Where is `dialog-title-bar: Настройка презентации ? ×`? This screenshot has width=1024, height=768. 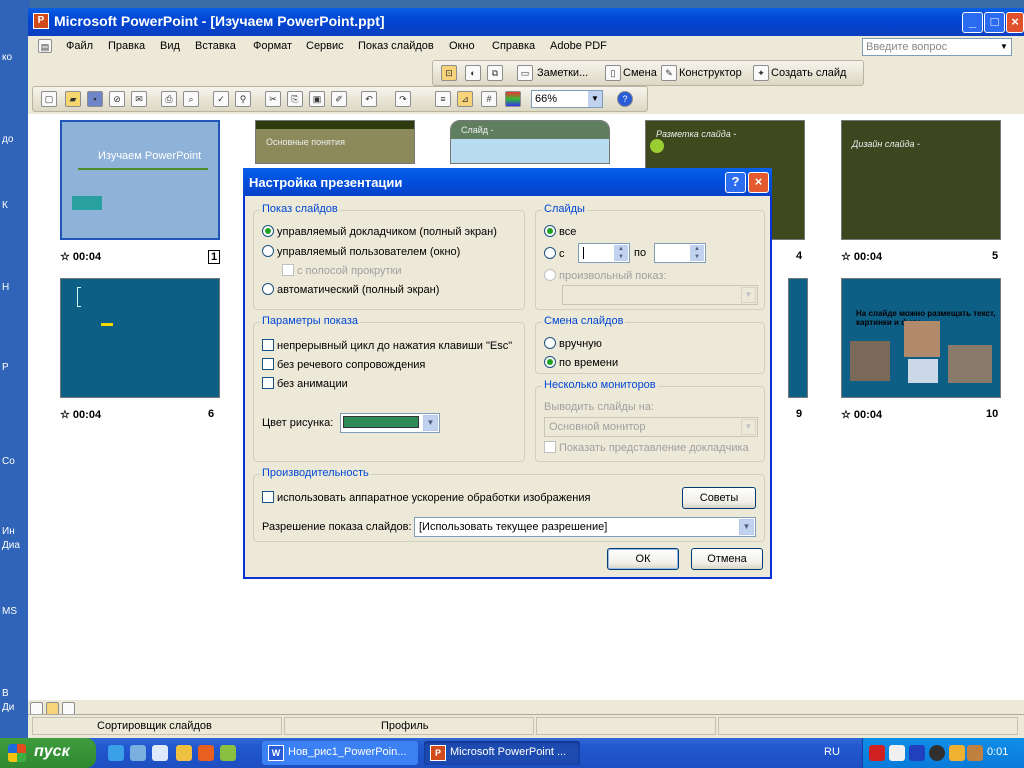 dialog-title-bar: Настройка презентации ? × is located at coordinates (507, 182).